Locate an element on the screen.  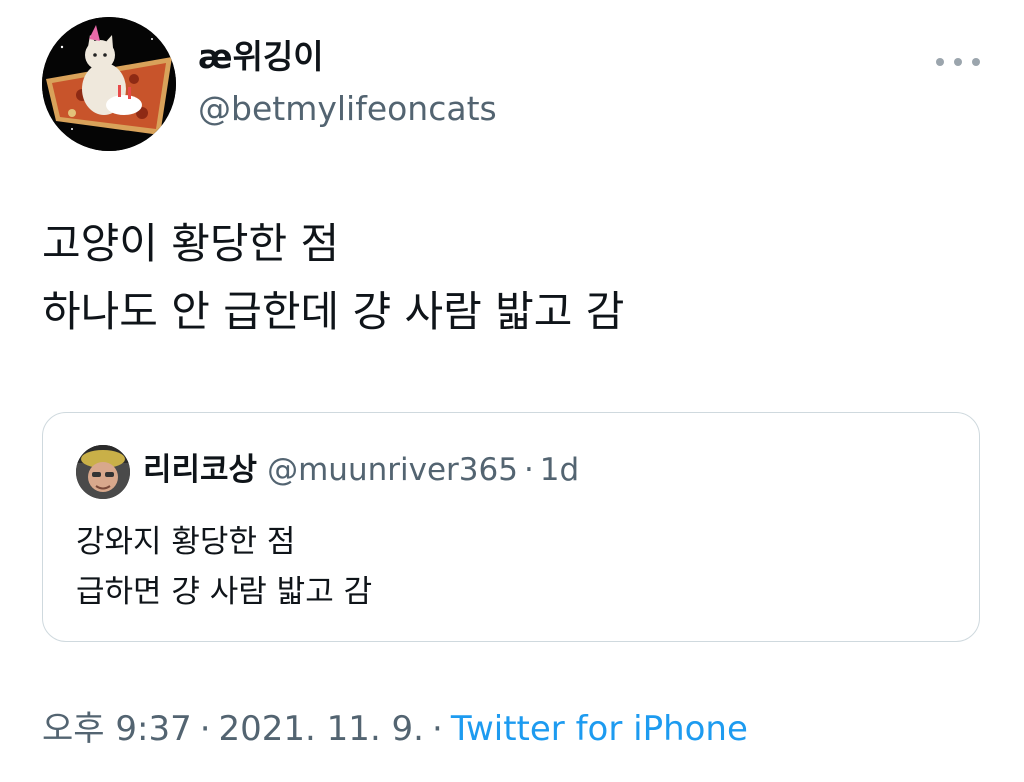
quote-author-handle: @muunriver365 is located at coordinates (392, 470).